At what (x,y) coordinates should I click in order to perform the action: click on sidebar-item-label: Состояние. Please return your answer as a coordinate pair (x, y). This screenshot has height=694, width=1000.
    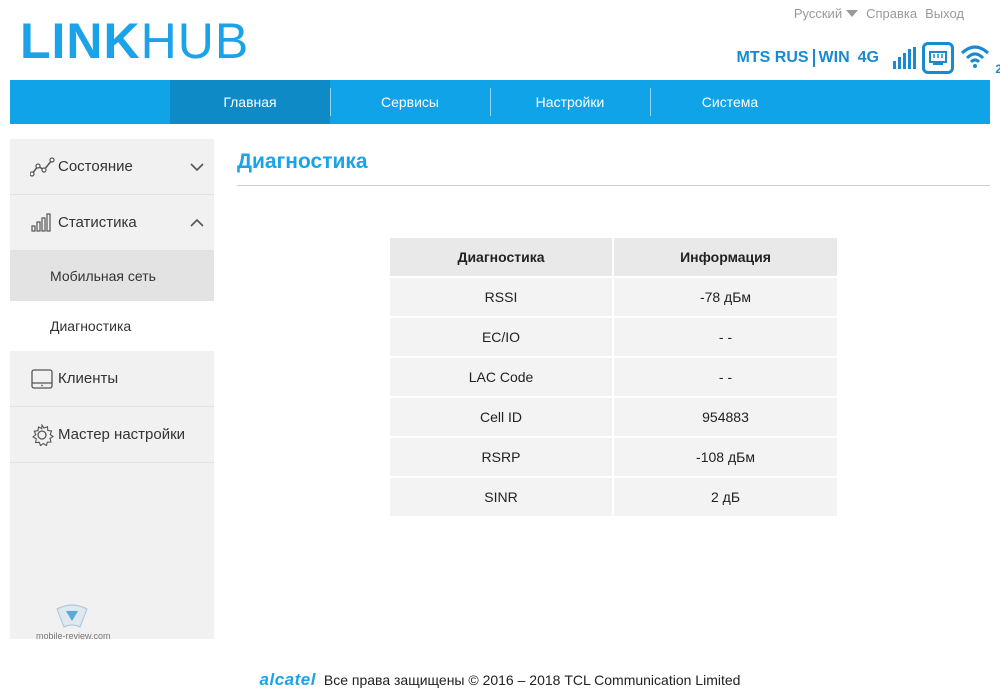
    Looking at the image, I should click on (95, 166).